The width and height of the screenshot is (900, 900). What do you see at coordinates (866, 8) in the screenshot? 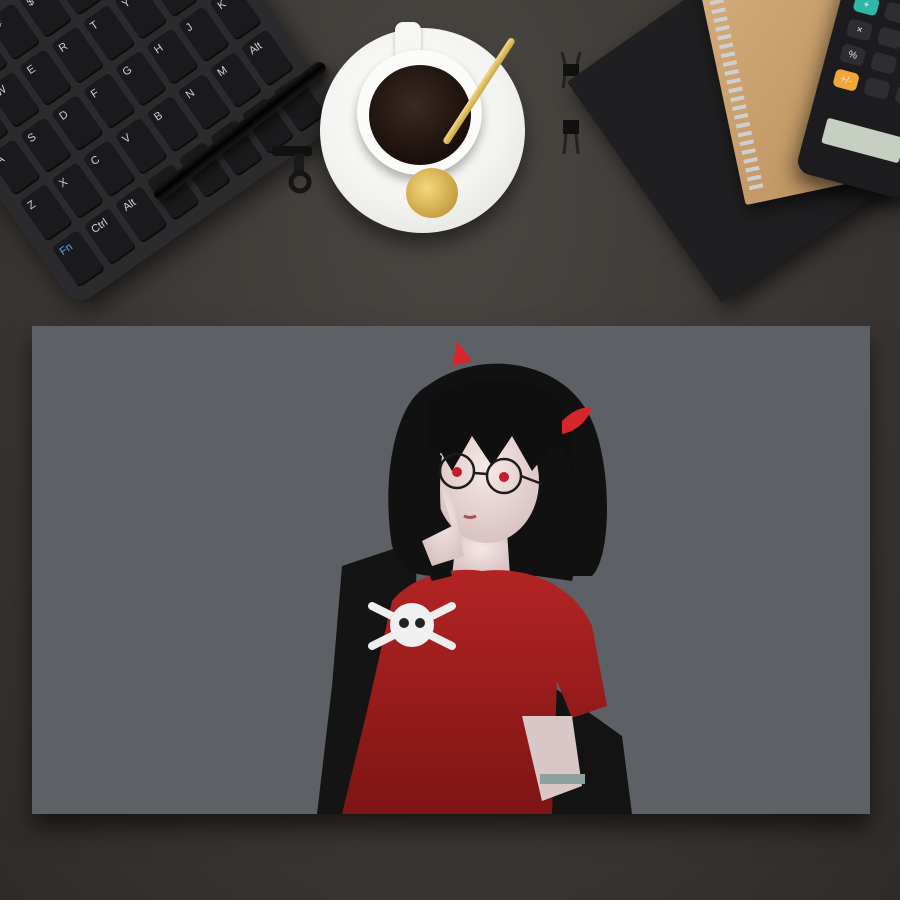
I see `calculator-key: +` at bounding box center [866, 8].